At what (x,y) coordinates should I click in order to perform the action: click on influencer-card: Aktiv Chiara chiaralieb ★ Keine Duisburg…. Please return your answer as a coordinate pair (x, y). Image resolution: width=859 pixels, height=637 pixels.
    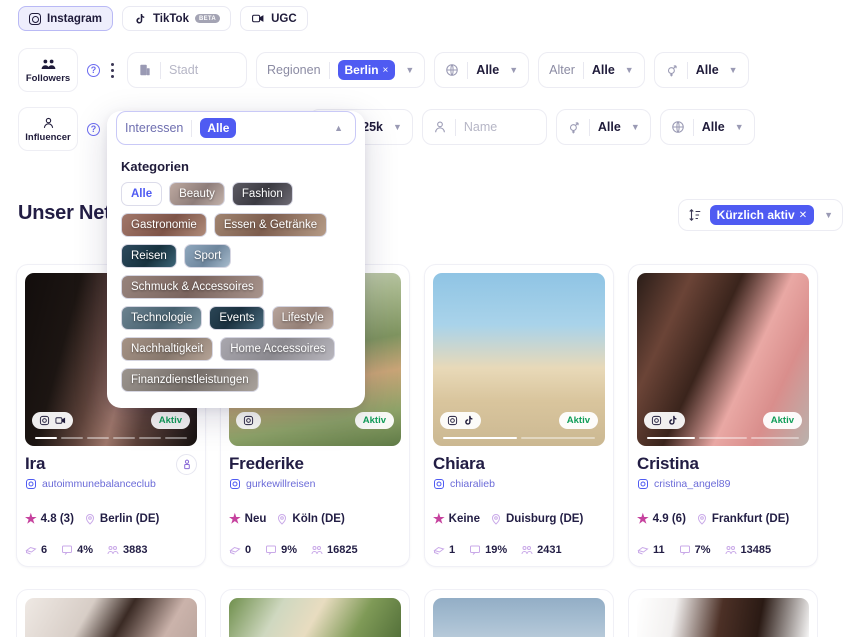
    Looking at the image, I should click on (519, 415).